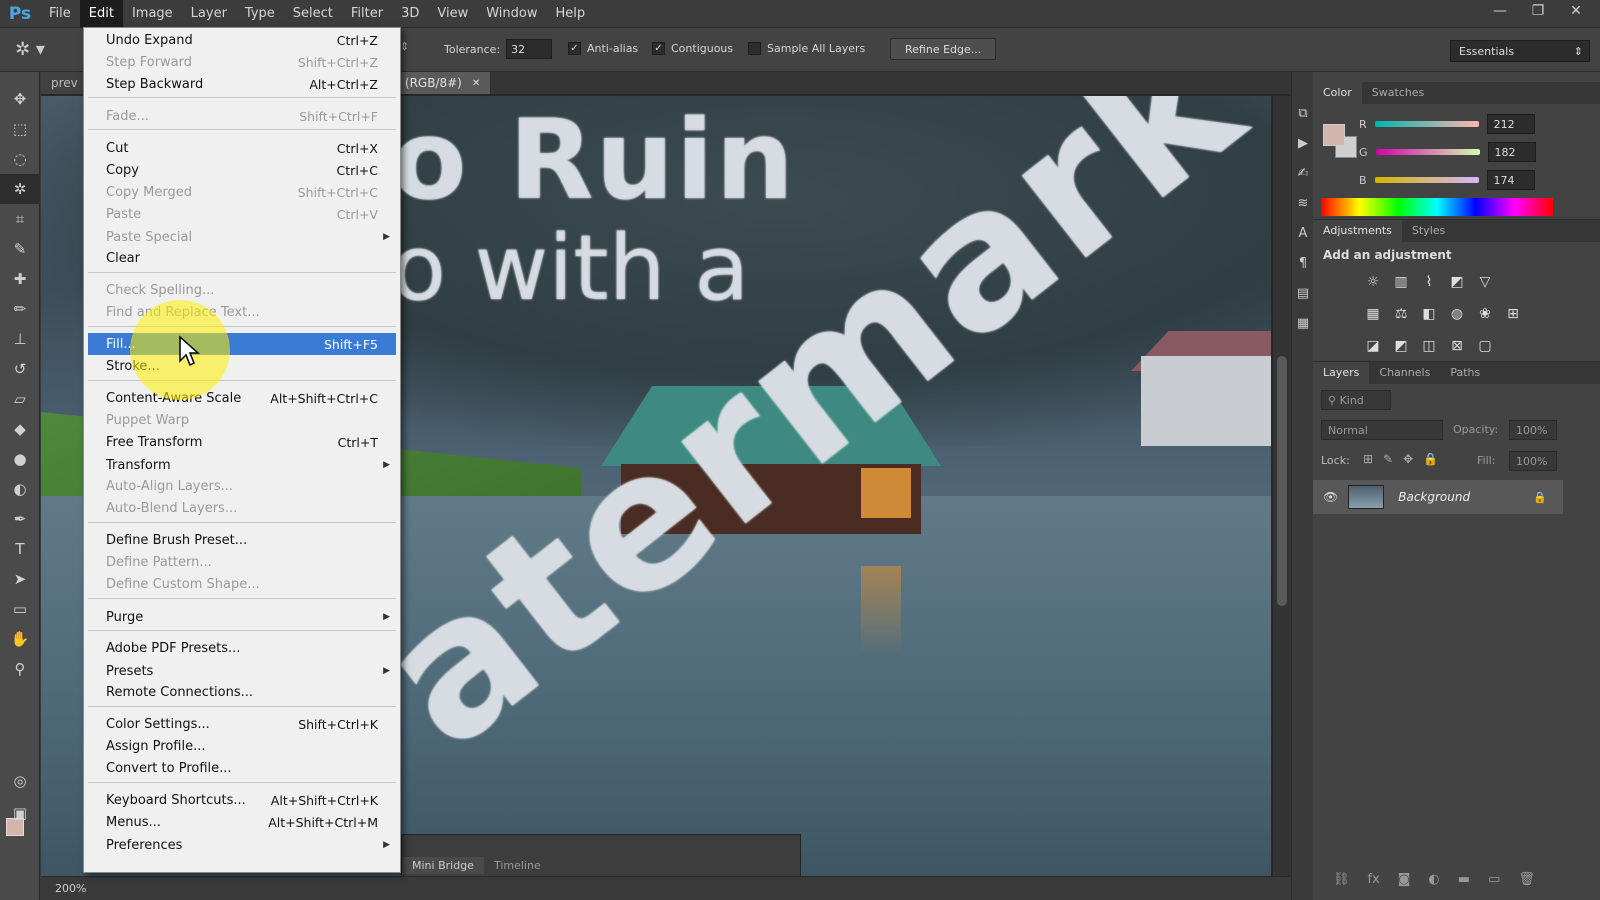  What do you see at coordinates (1373, 282) in the screenshot?
I see `brightness-icon: ☼` at bounding box center [1373, 282].